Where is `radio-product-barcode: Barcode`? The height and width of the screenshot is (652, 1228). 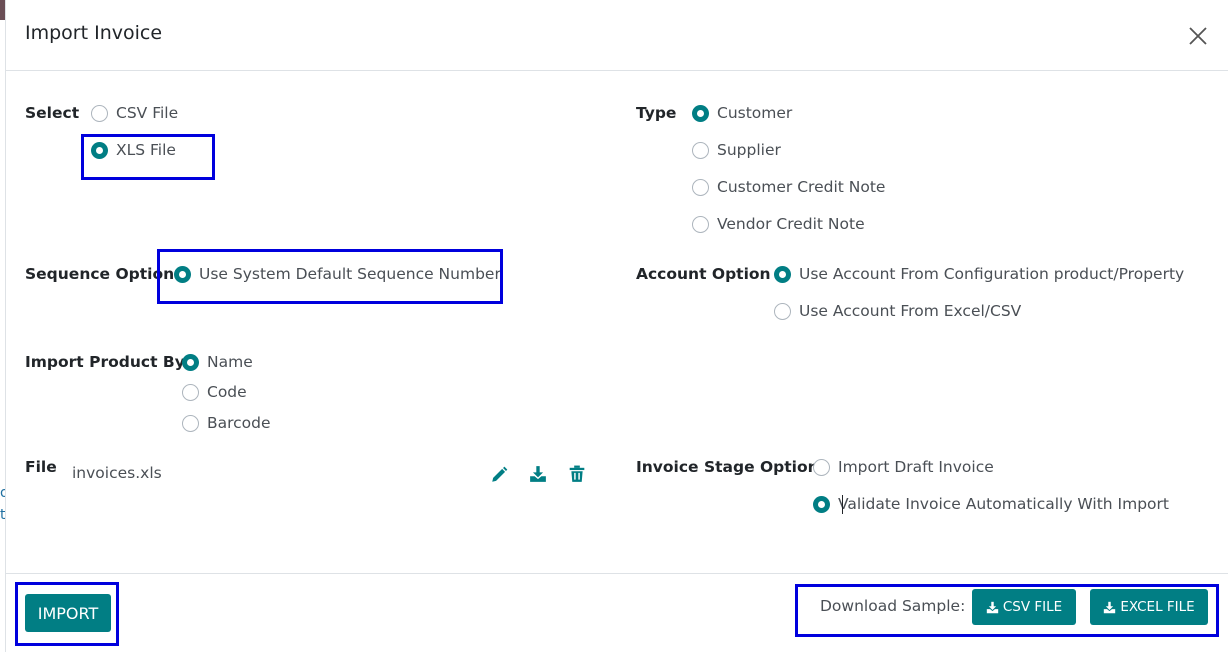
radio-product-barcode: Barcode is located at coordinates (226, 423).